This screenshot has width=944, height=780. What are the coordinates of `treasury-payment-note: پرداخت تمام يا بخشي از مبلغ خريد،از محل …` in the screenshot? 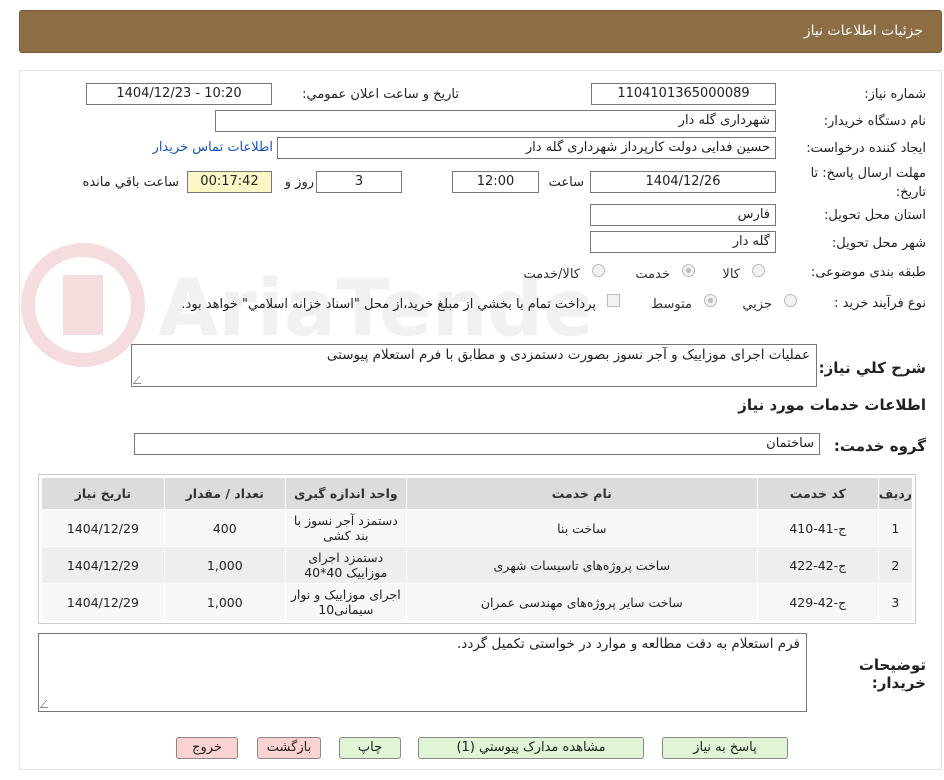 It's located at (388, 304).